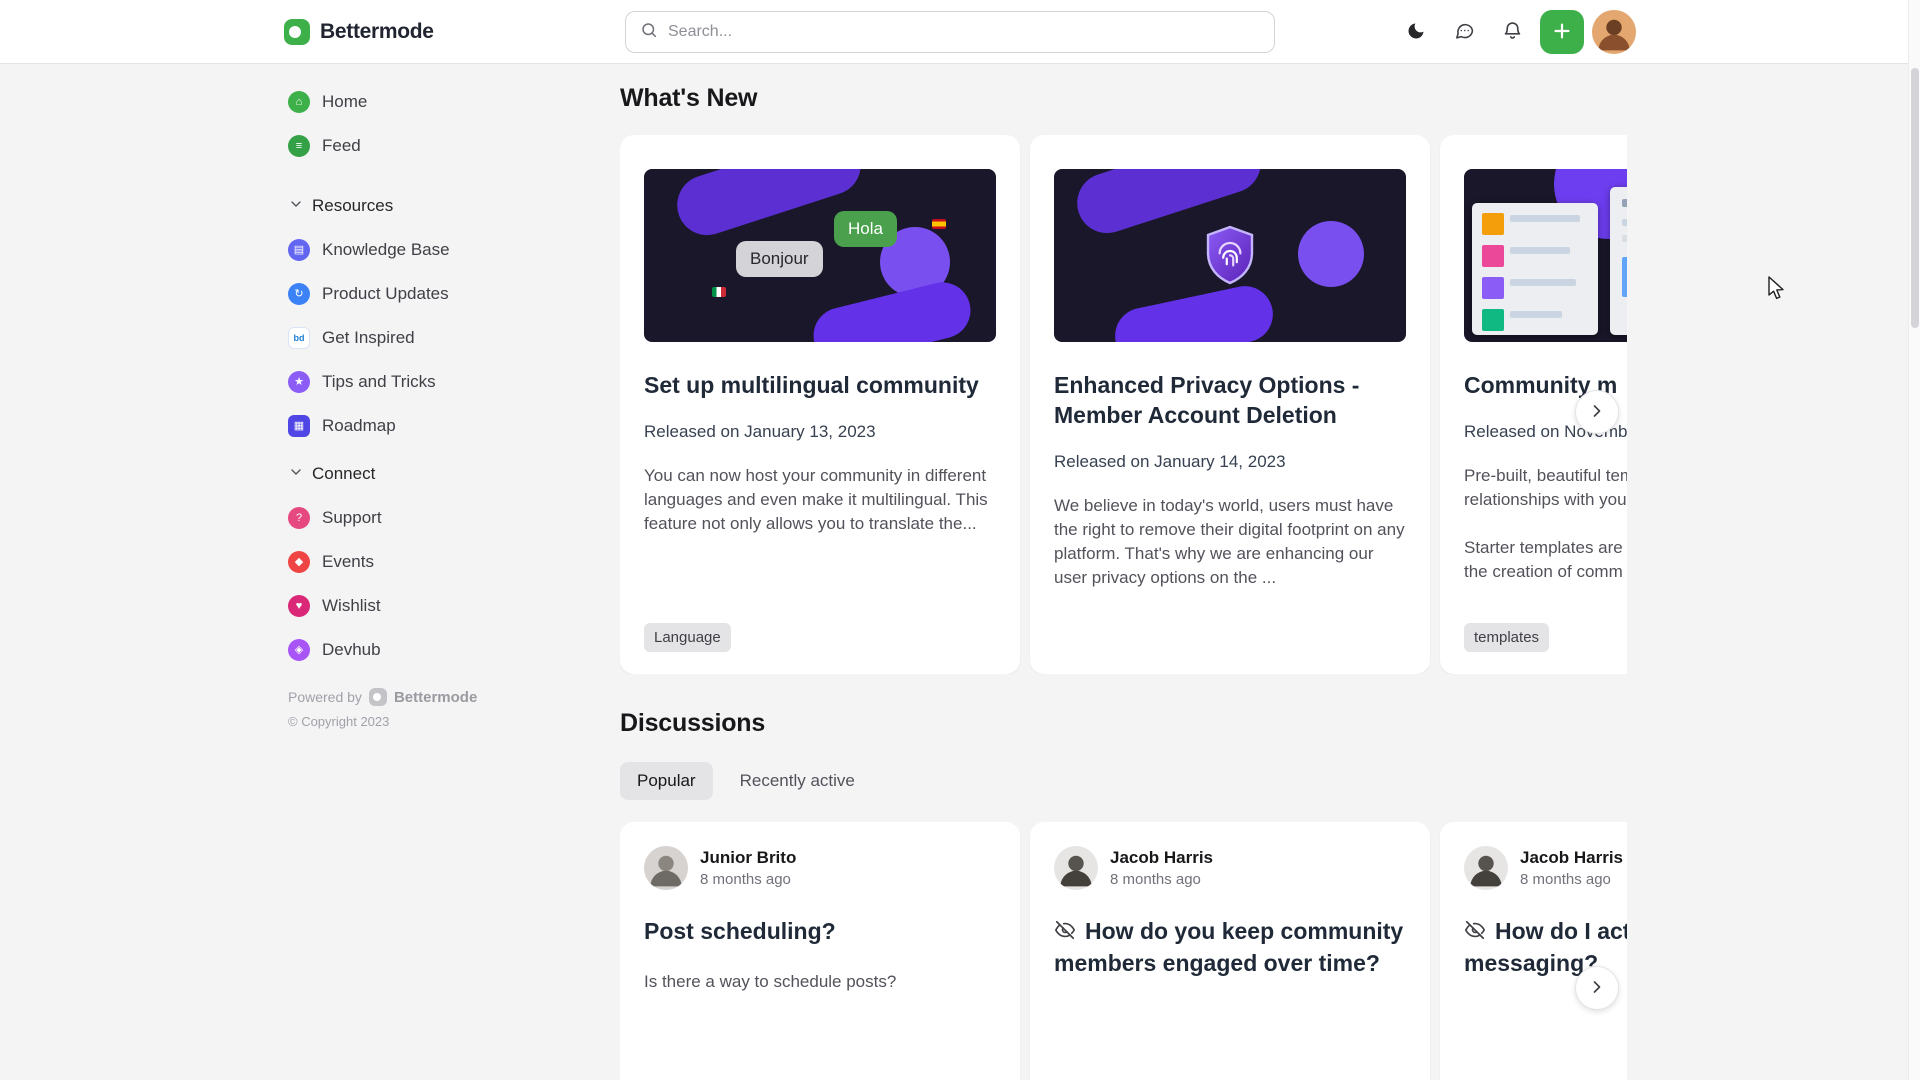 The image size is (1920, 1080). What do you see at coordinates (760, 431) in the screenshot?
I see `card-release-date: Released on January 13, 2023` at bounding box center [760, 431].